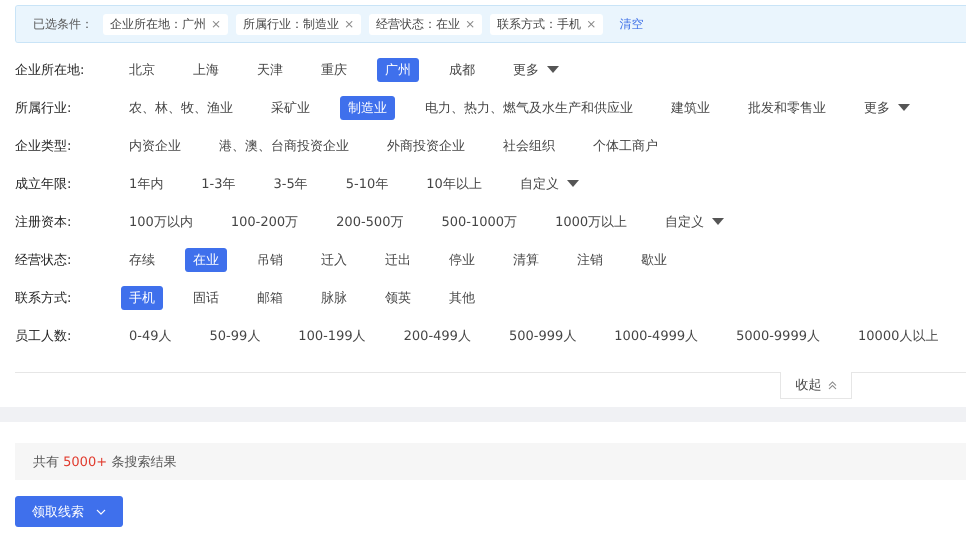 Image resolution: width=966 pixels, height=538 pixels. Describe the element at coordinates (690, 108) in the screenshot. I see `filter-option: 建筑业` at that location.